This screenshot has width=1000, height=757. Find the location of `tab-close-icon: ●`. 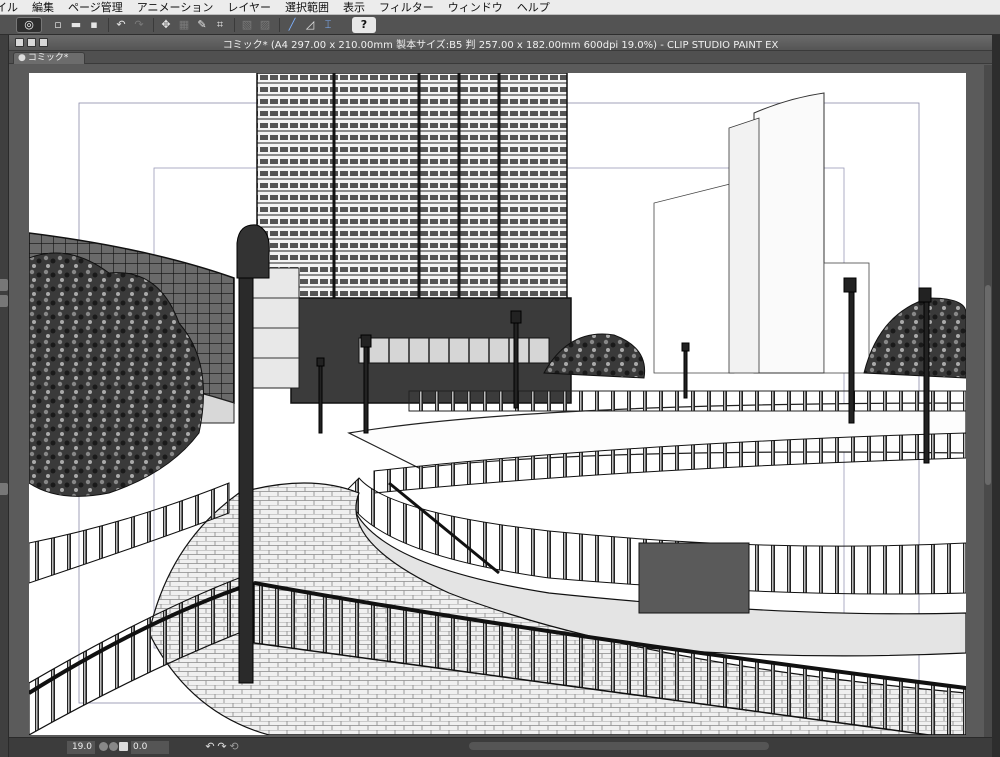

tab-close-icon: ● is located at coordinates (22, 58).